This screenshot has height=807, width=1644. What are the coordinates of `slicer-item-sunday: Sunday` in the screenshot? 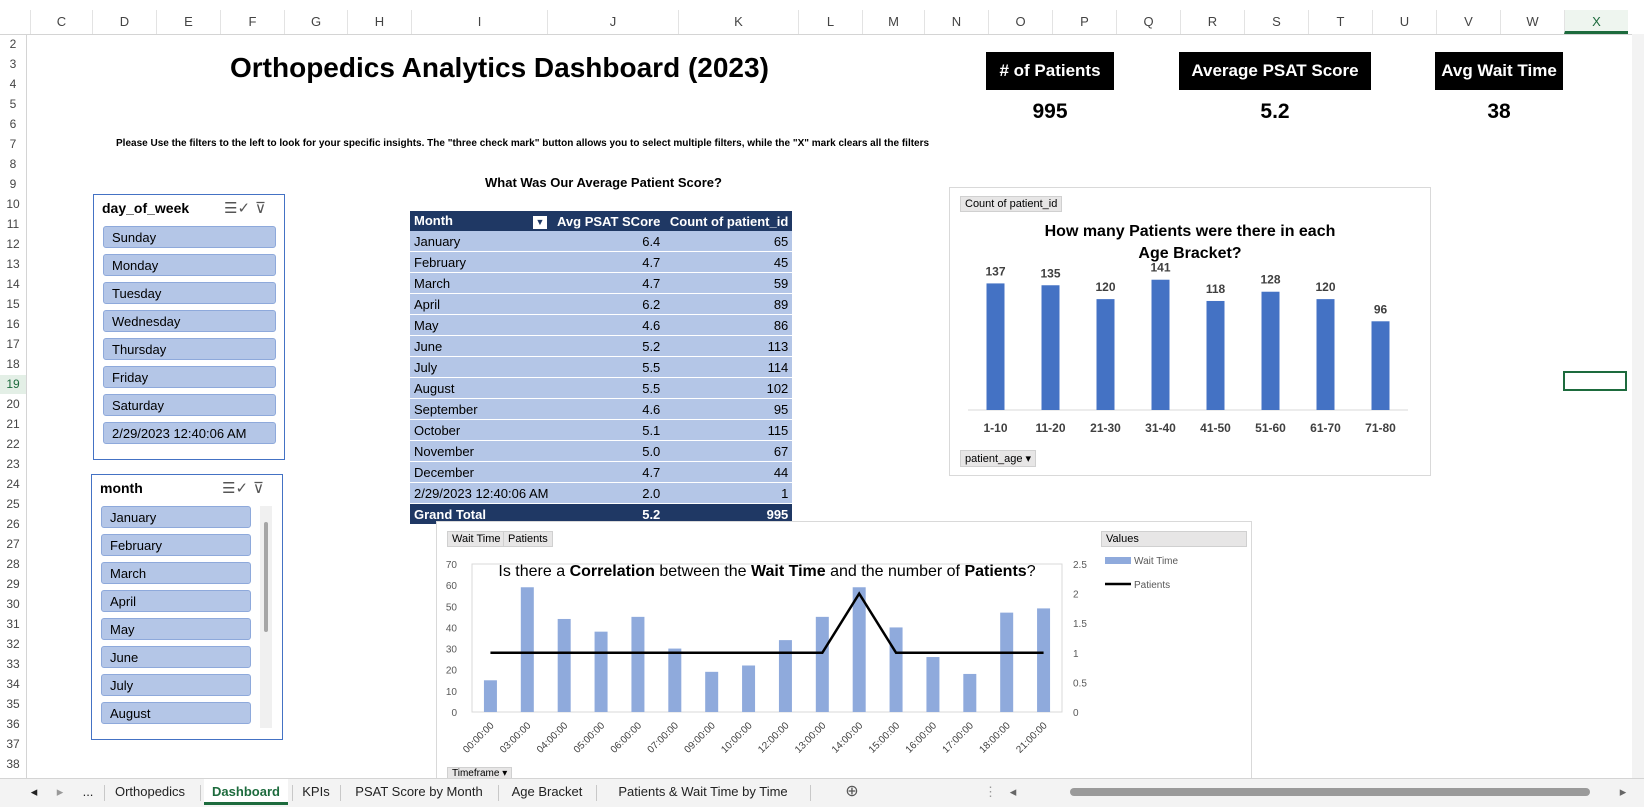 It's located at (189, 237).